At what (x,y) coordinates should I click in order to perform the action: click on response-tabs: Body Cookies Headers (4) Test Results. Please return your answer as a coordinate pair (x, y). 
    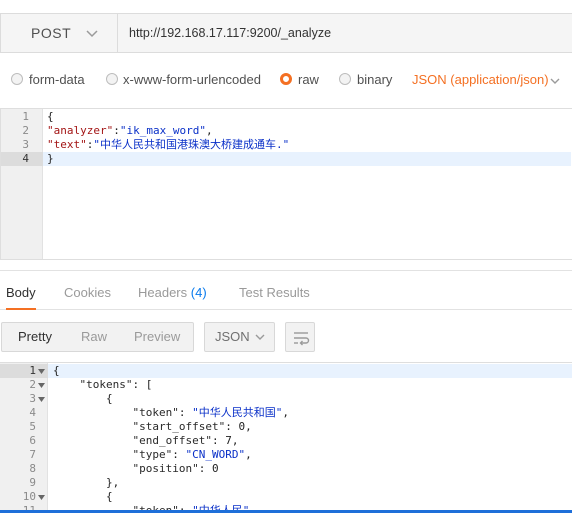
    Looking at the image, I should click on (286, 290).